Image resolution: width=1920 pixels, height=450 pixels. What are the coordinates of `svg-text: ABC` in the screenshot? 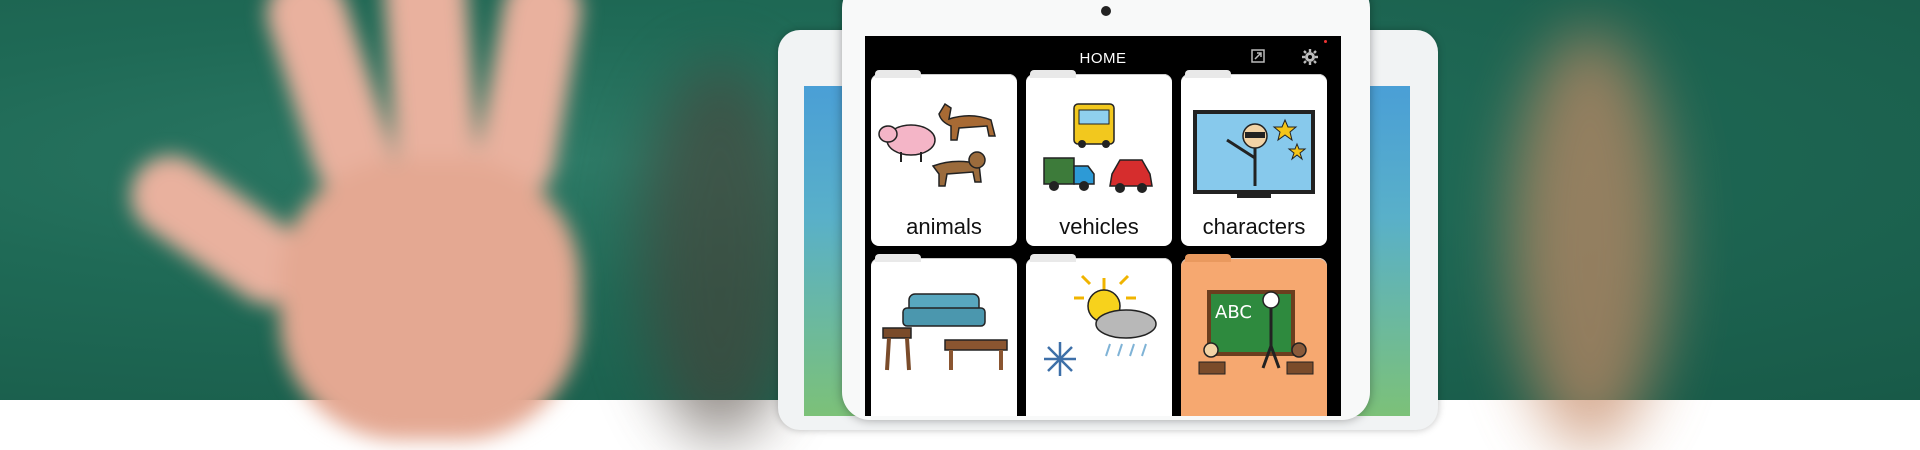 It's located at (1233, 312).